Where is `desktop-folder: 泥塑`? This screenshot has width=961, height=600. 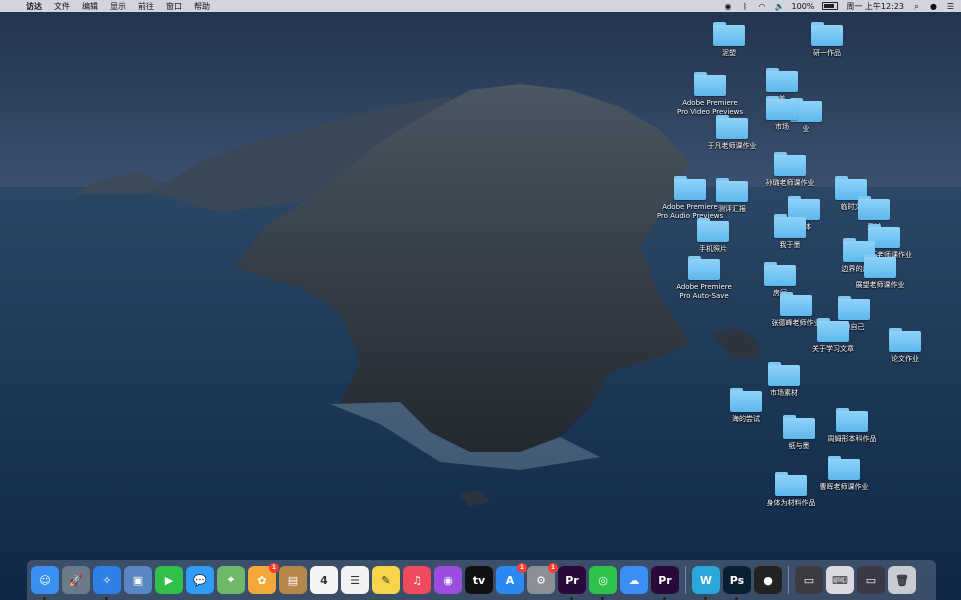 desktop-folder: 泥塑 is located at coordinates (729, 40).